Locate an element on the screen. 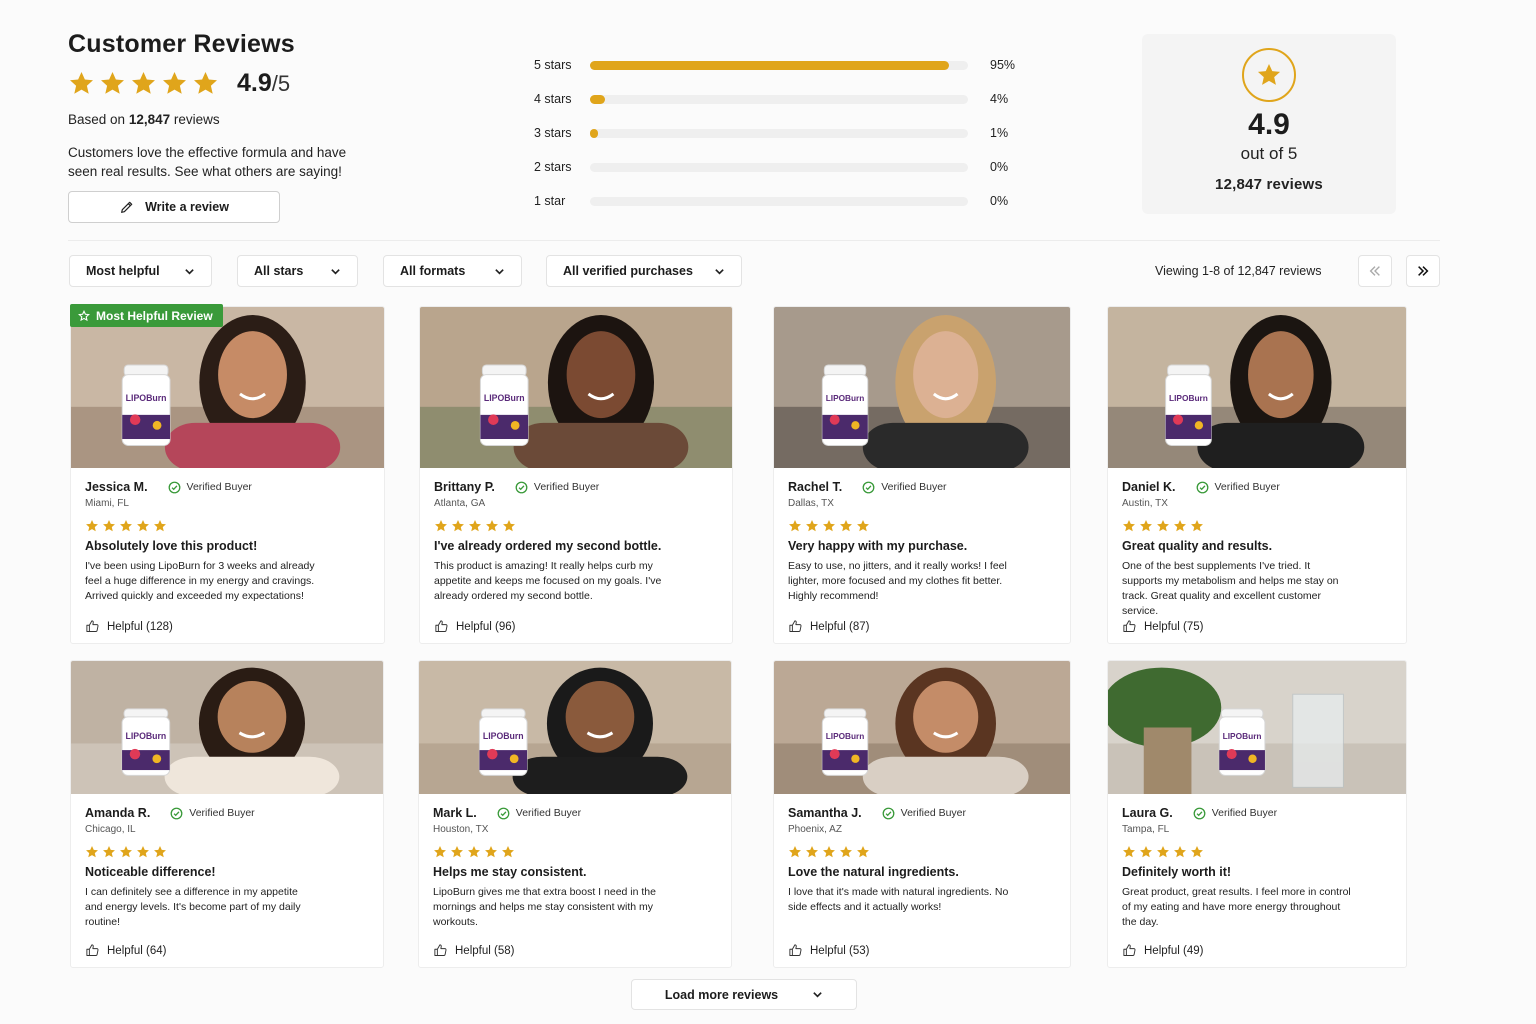 The height and width of the screenshot is (1024, 1536). distribution-percent: 4% is located at coordinates (999, 99).